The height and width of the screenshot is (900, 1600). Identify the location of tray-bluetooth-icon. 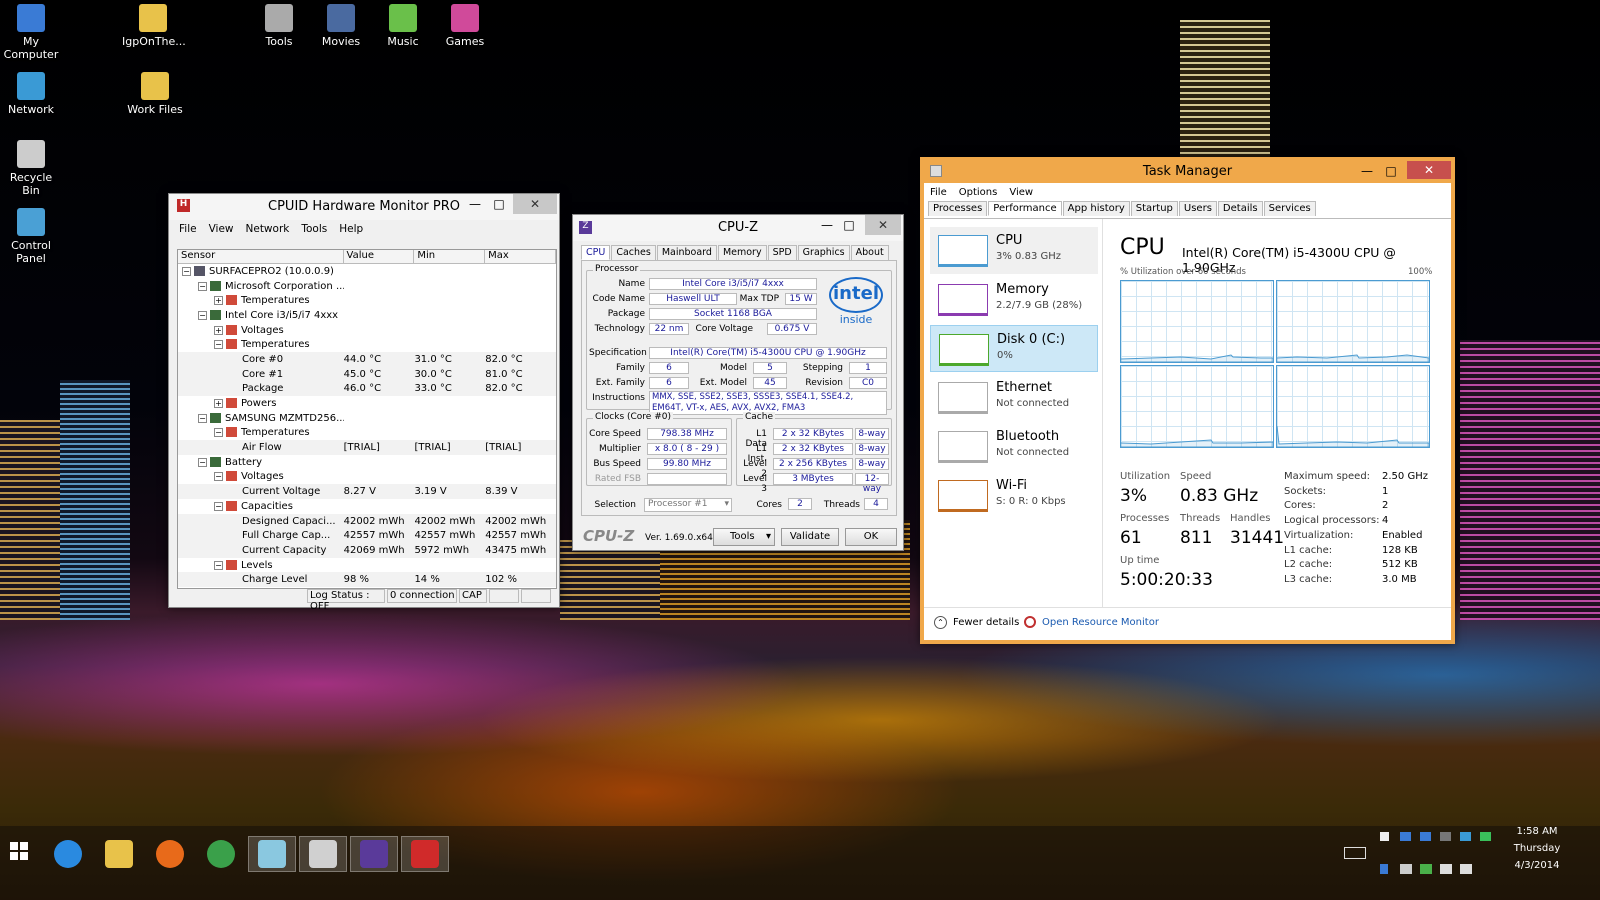
(1384, 869).